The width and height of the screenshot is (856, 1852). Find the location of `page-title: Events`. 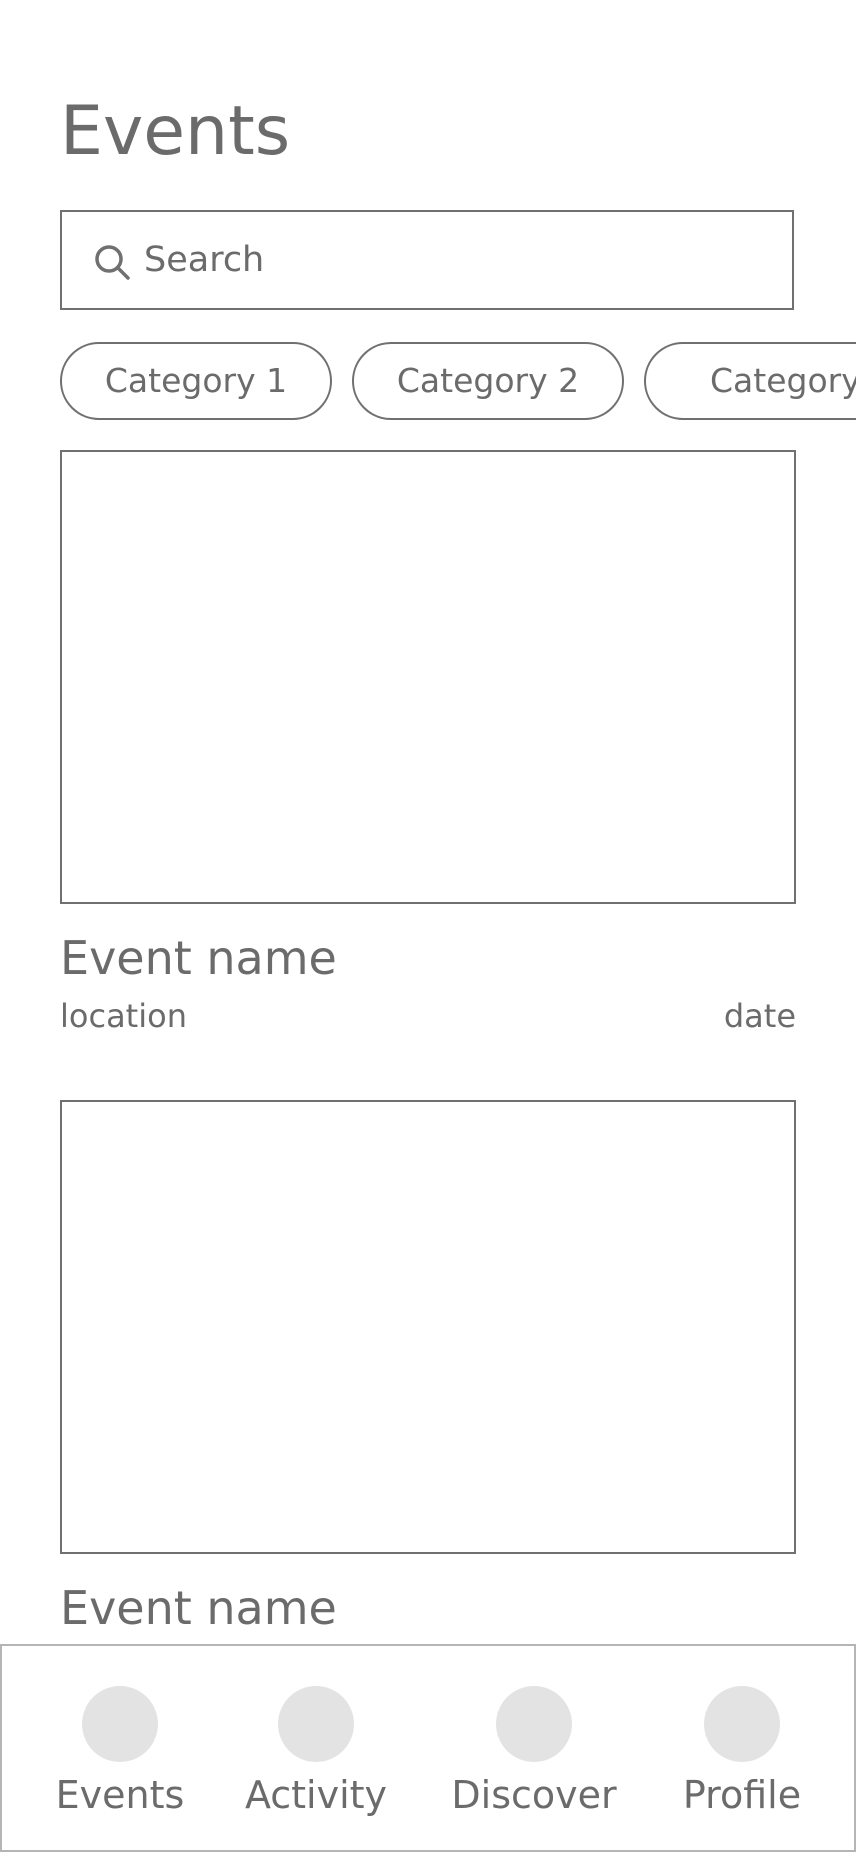

page-title: Events is located at coordinates (175, 131).